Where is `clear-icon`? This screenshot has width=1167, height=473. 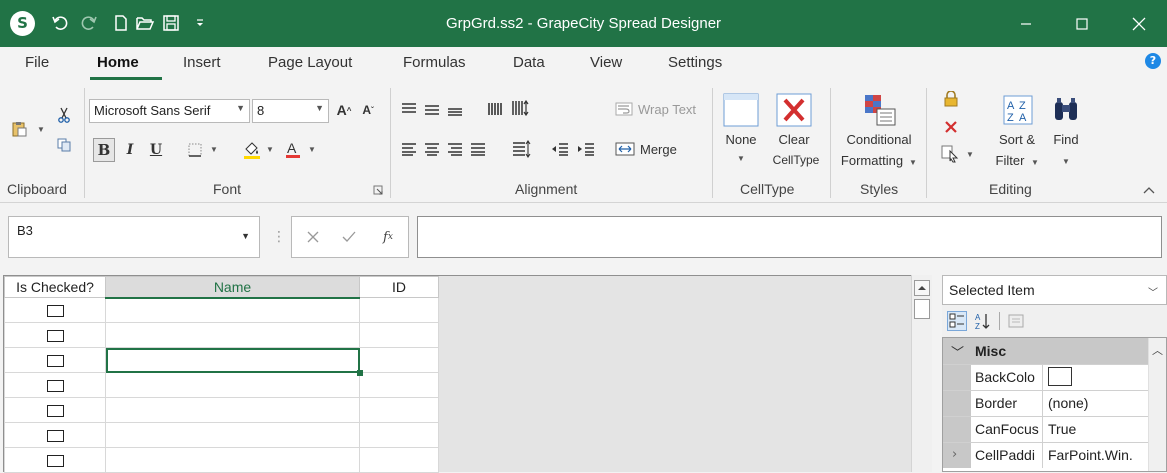 clear-icon is located at coordinates (951, 127).